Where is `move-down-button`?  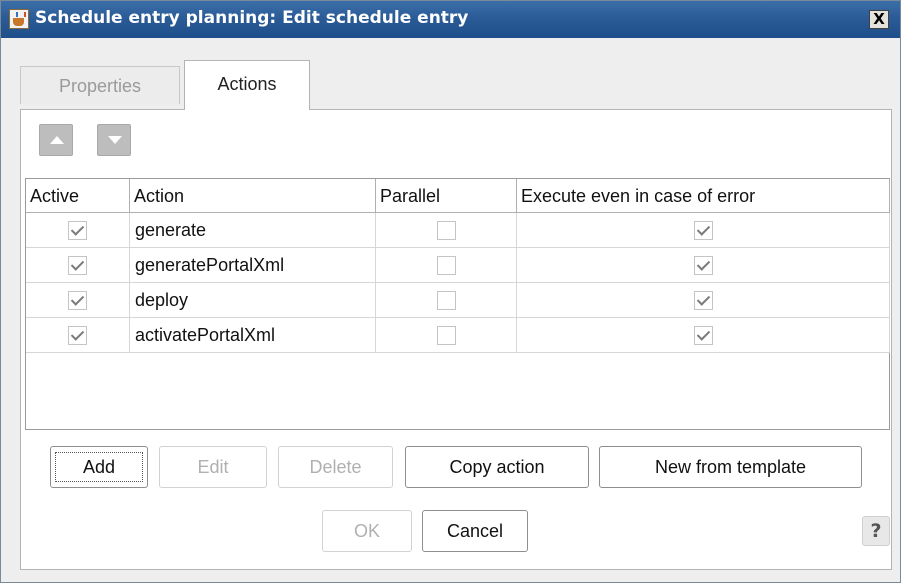 move-down-button is located at coordinates (114, 140).